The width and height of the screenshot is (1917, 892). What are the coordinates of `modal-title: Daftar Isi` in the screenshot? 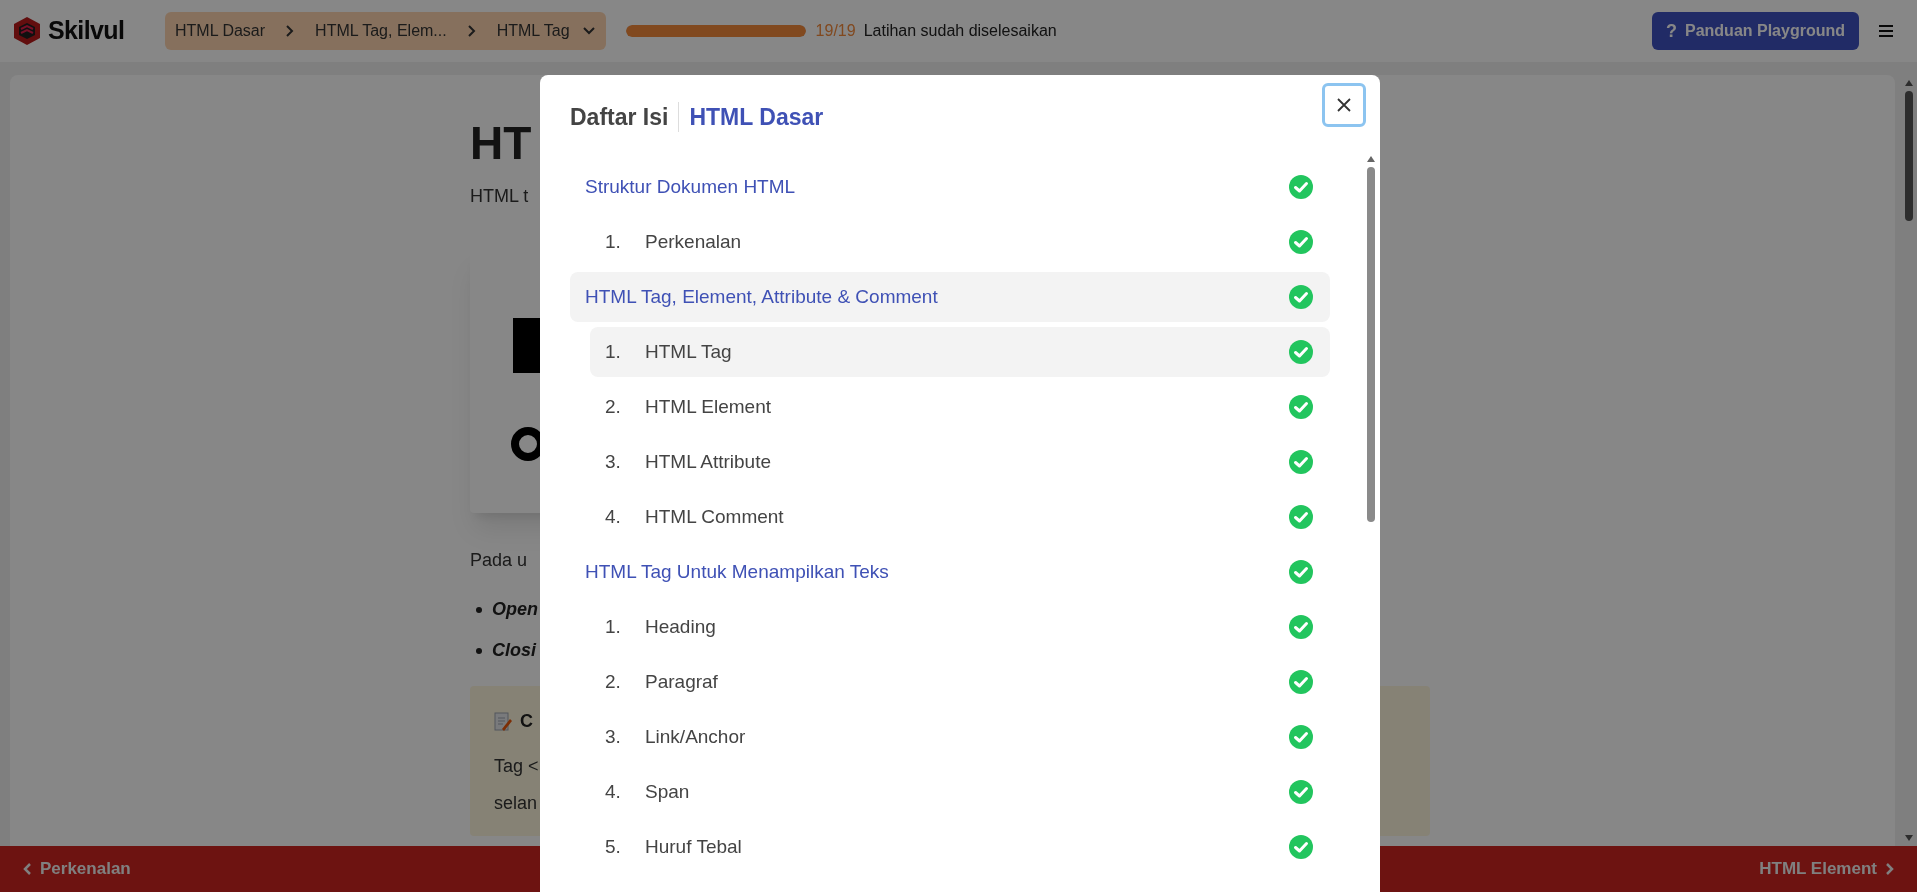 It's located at (619, 117).